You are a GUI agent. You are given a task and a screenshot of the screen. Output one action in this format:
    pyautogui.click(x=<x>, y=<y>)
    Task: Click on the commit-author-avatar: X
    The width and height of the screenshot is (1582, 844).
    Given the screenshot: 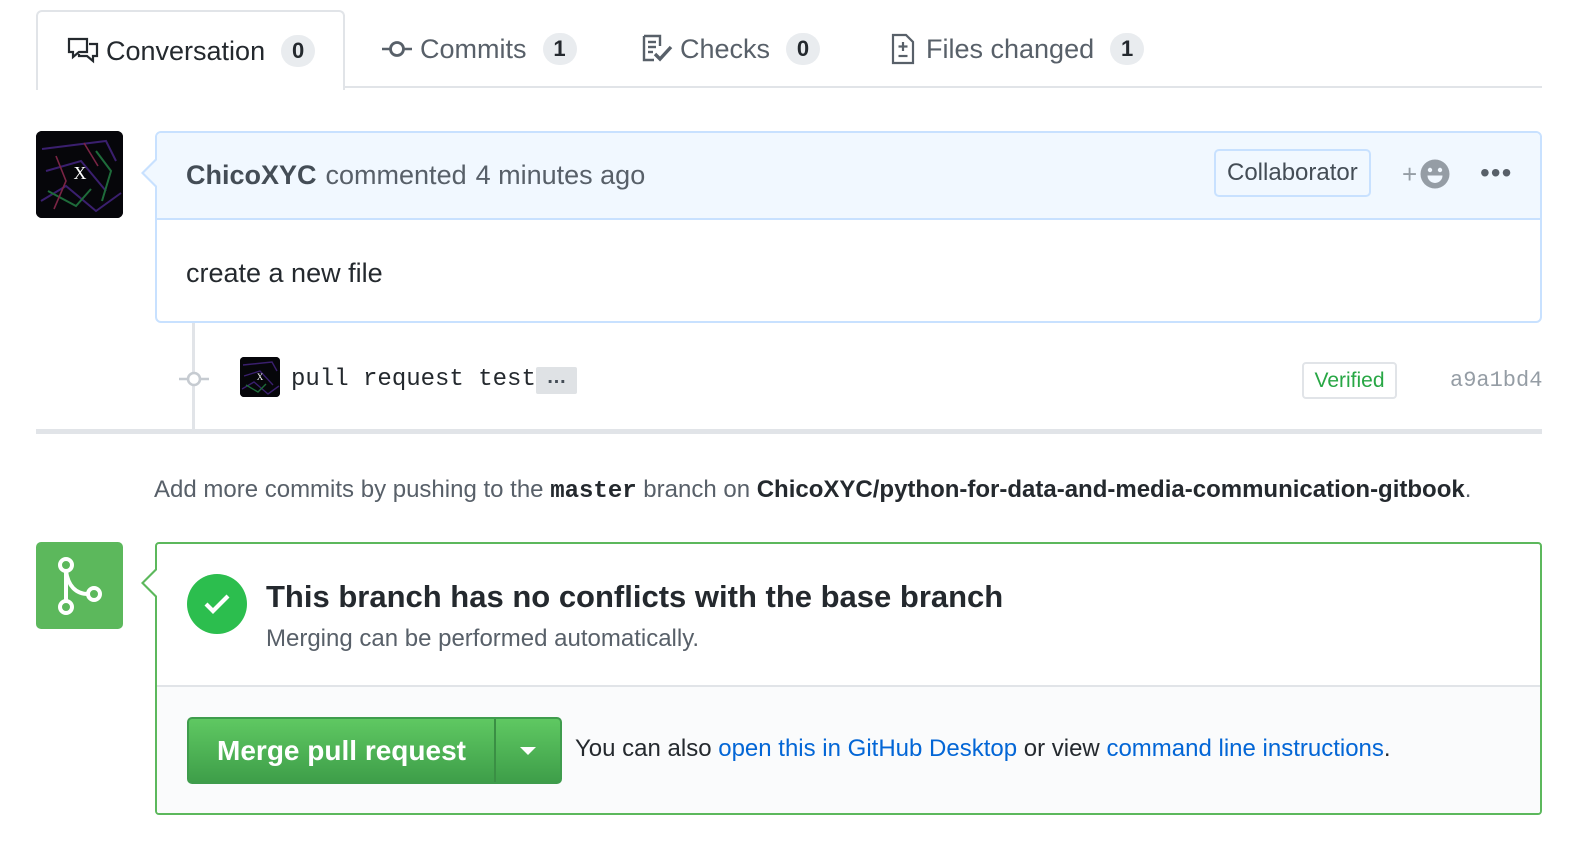 What is the action you would take?
    pyautogui.click(x=260, y=377)
    